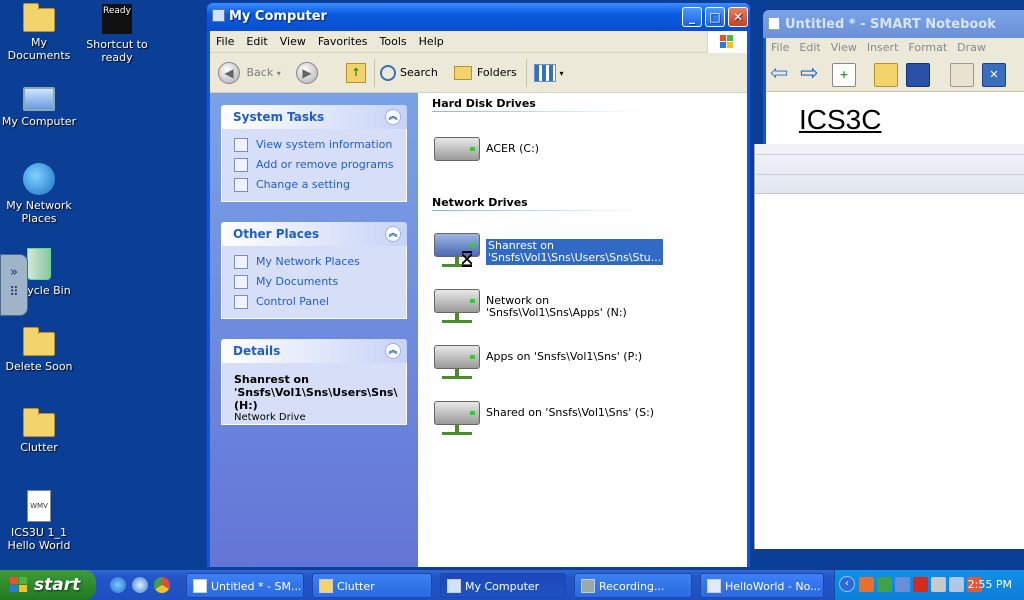 The width and height of the screenshot is (1024, 600). I want to click on side-toolbar-handle: » ⠿, so click(14, 285).